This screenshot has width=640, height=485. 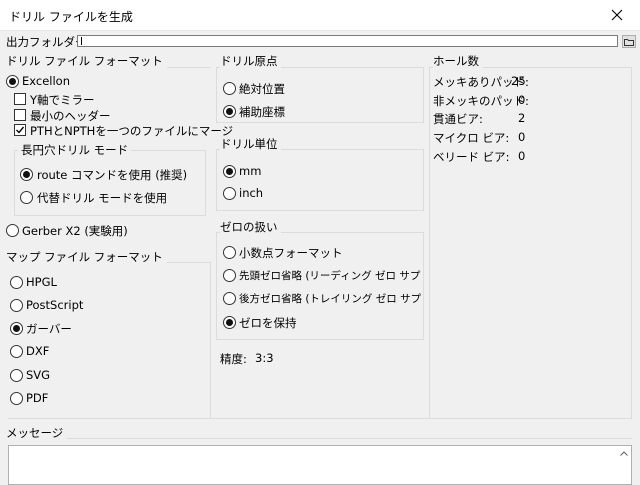 What do you see at coordinates (26, 197) in the screenshot?
I see `alternate-drill-radio` at bounding box center [26, 197].